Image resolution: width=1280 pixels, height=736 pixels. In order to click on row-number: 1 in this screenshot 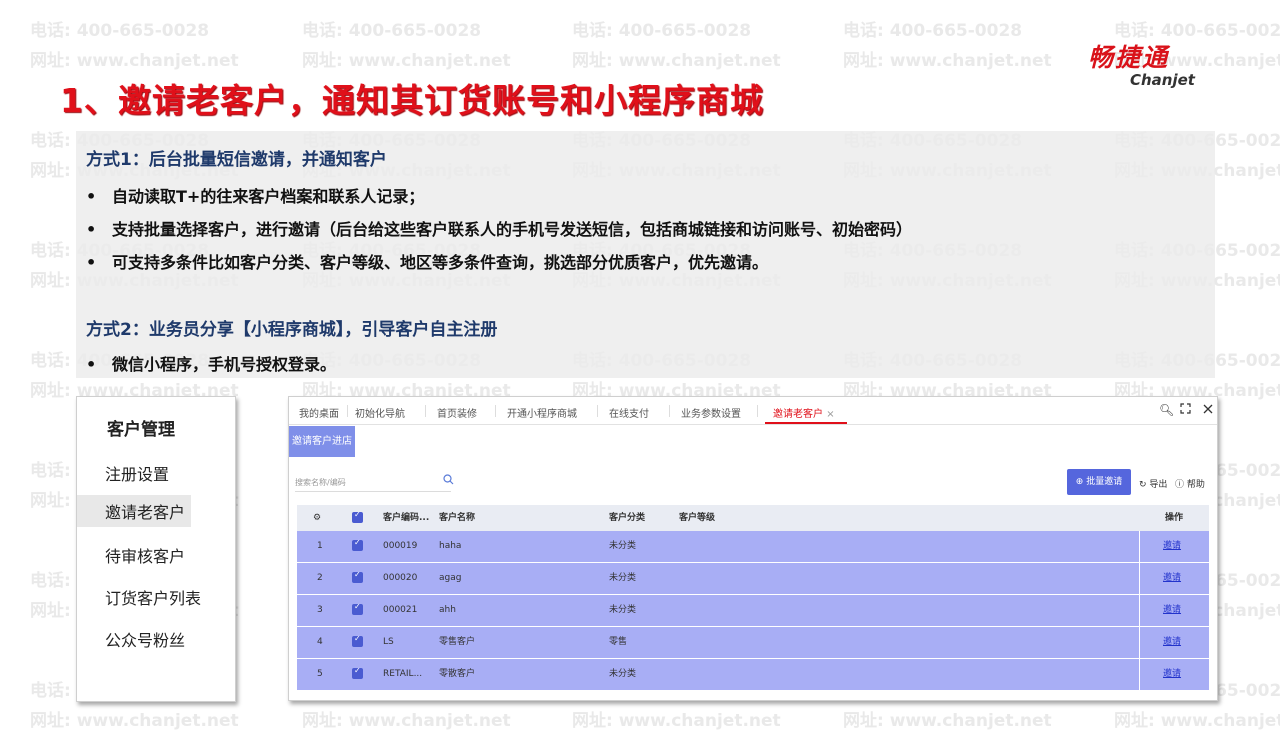, I will do `click(320, 546)`.